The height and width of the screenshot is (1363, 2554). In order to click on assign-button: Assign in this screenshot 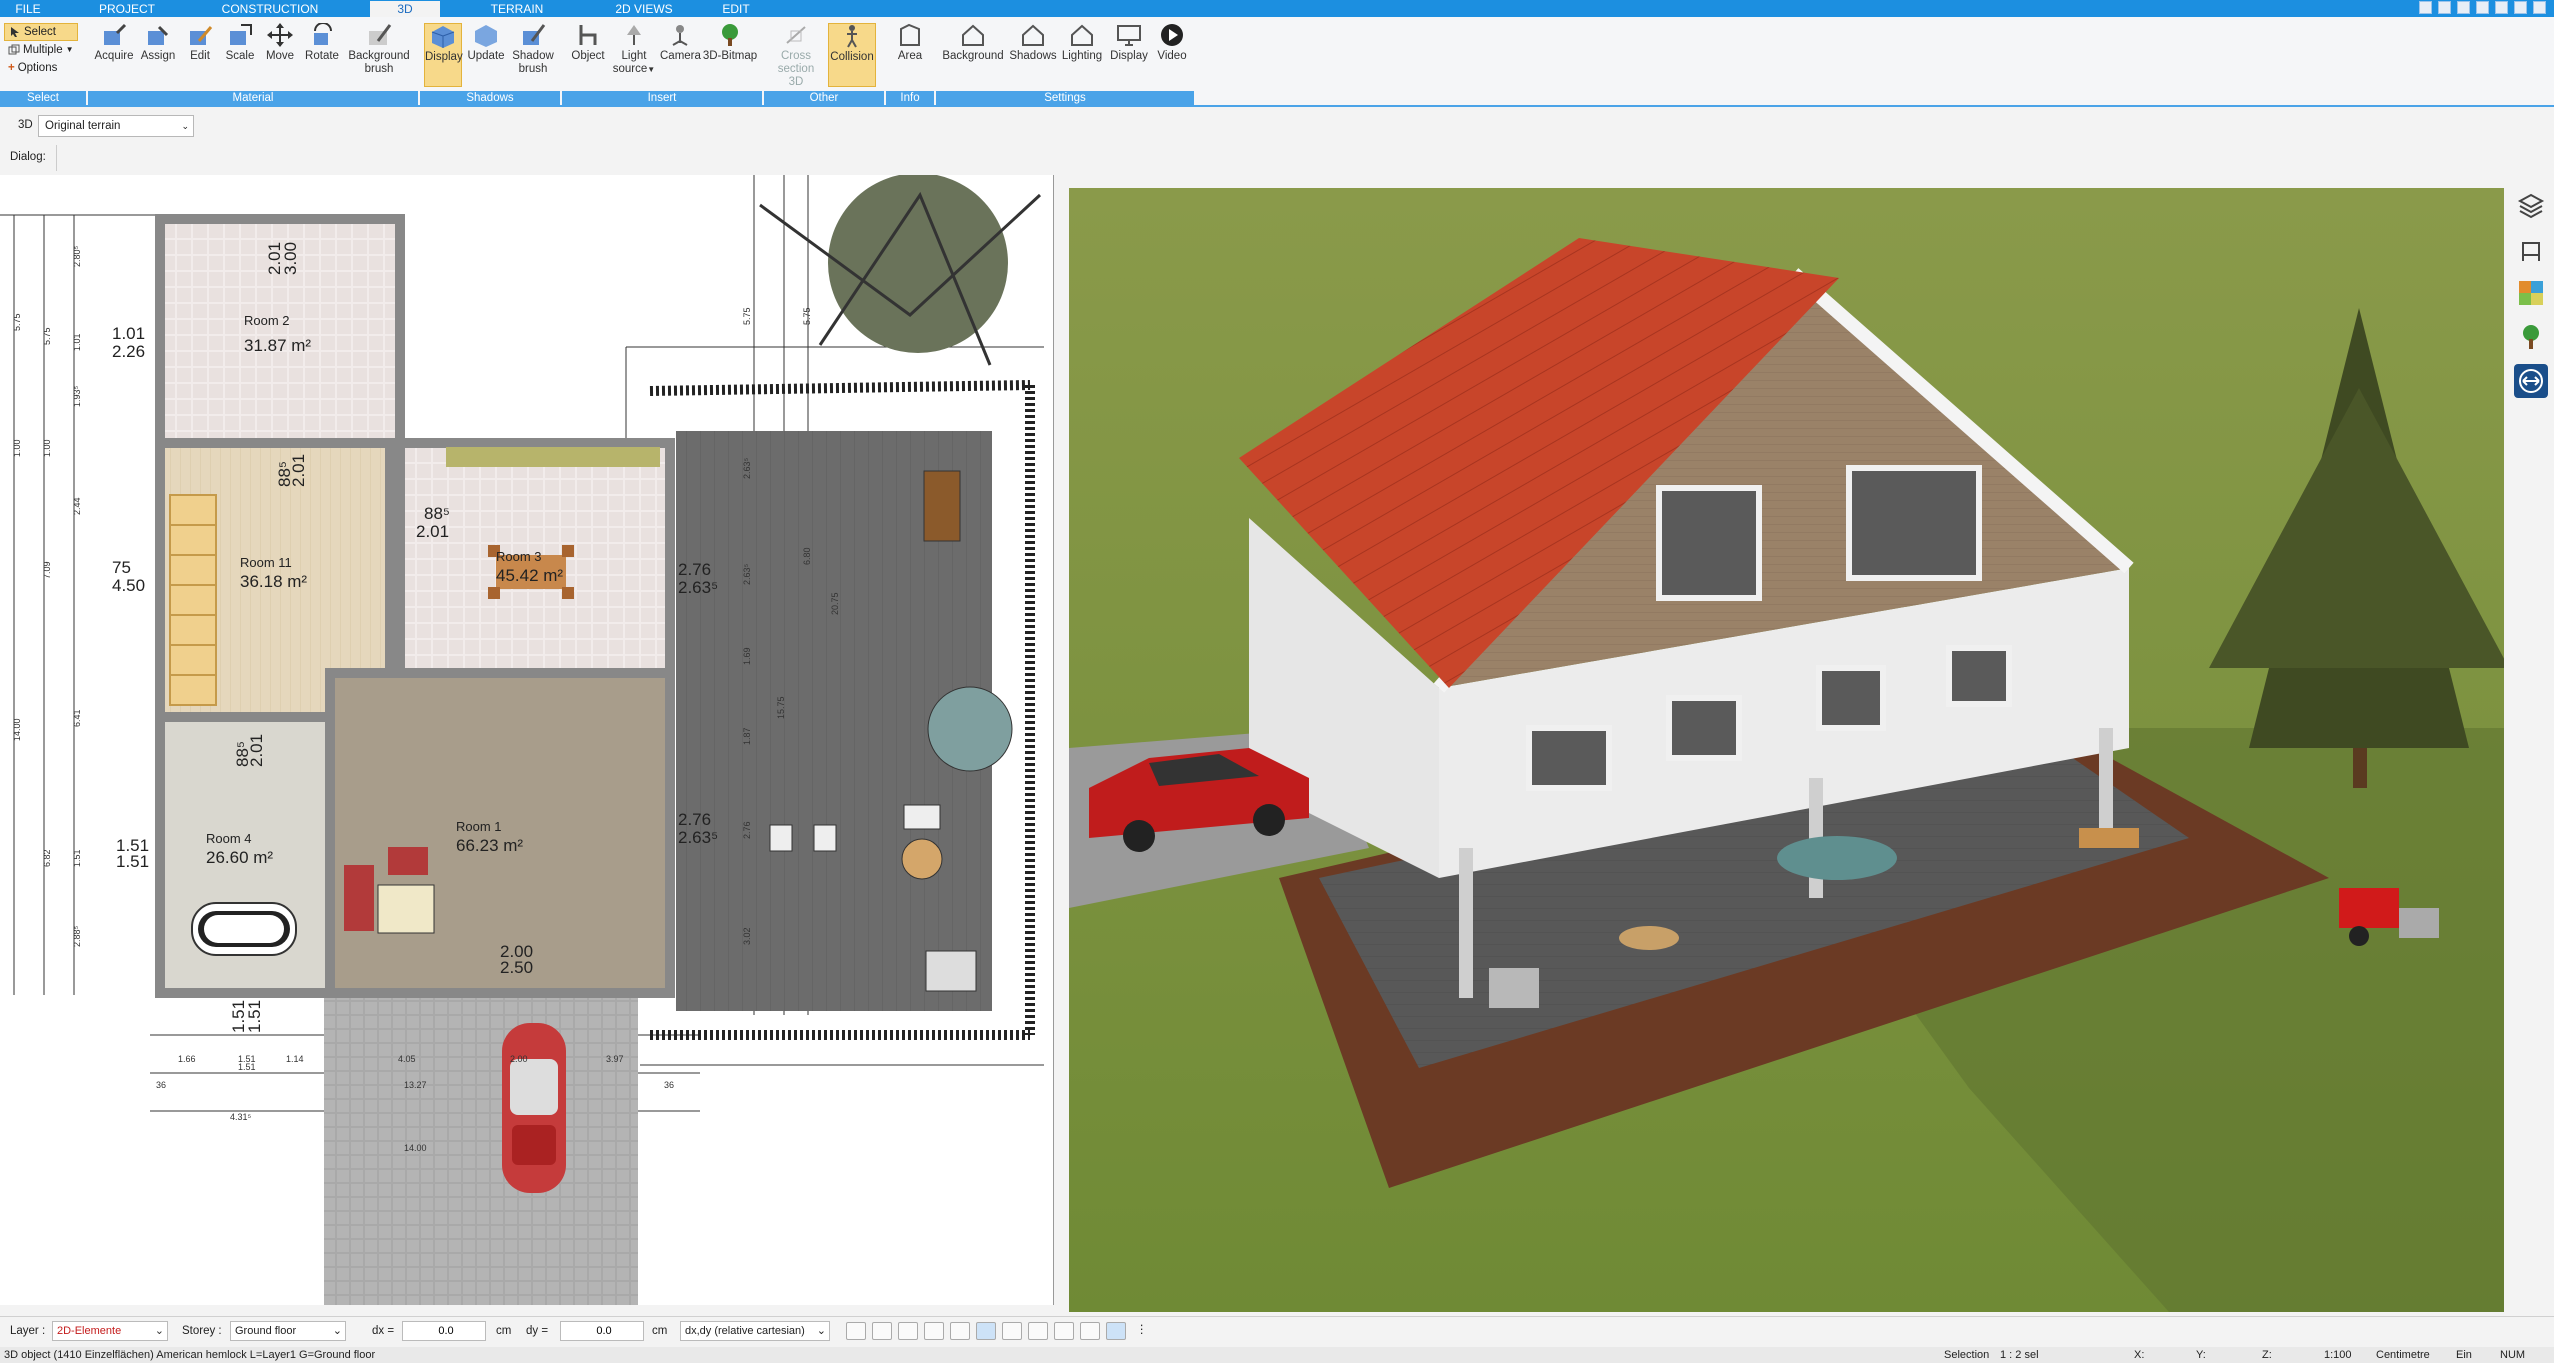, I will do `click(158, 43)`.